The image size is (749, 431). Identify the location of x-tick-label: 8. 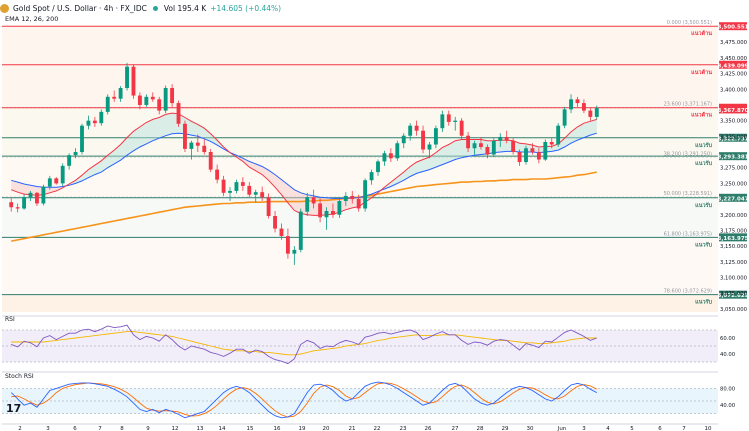
(122, 428).